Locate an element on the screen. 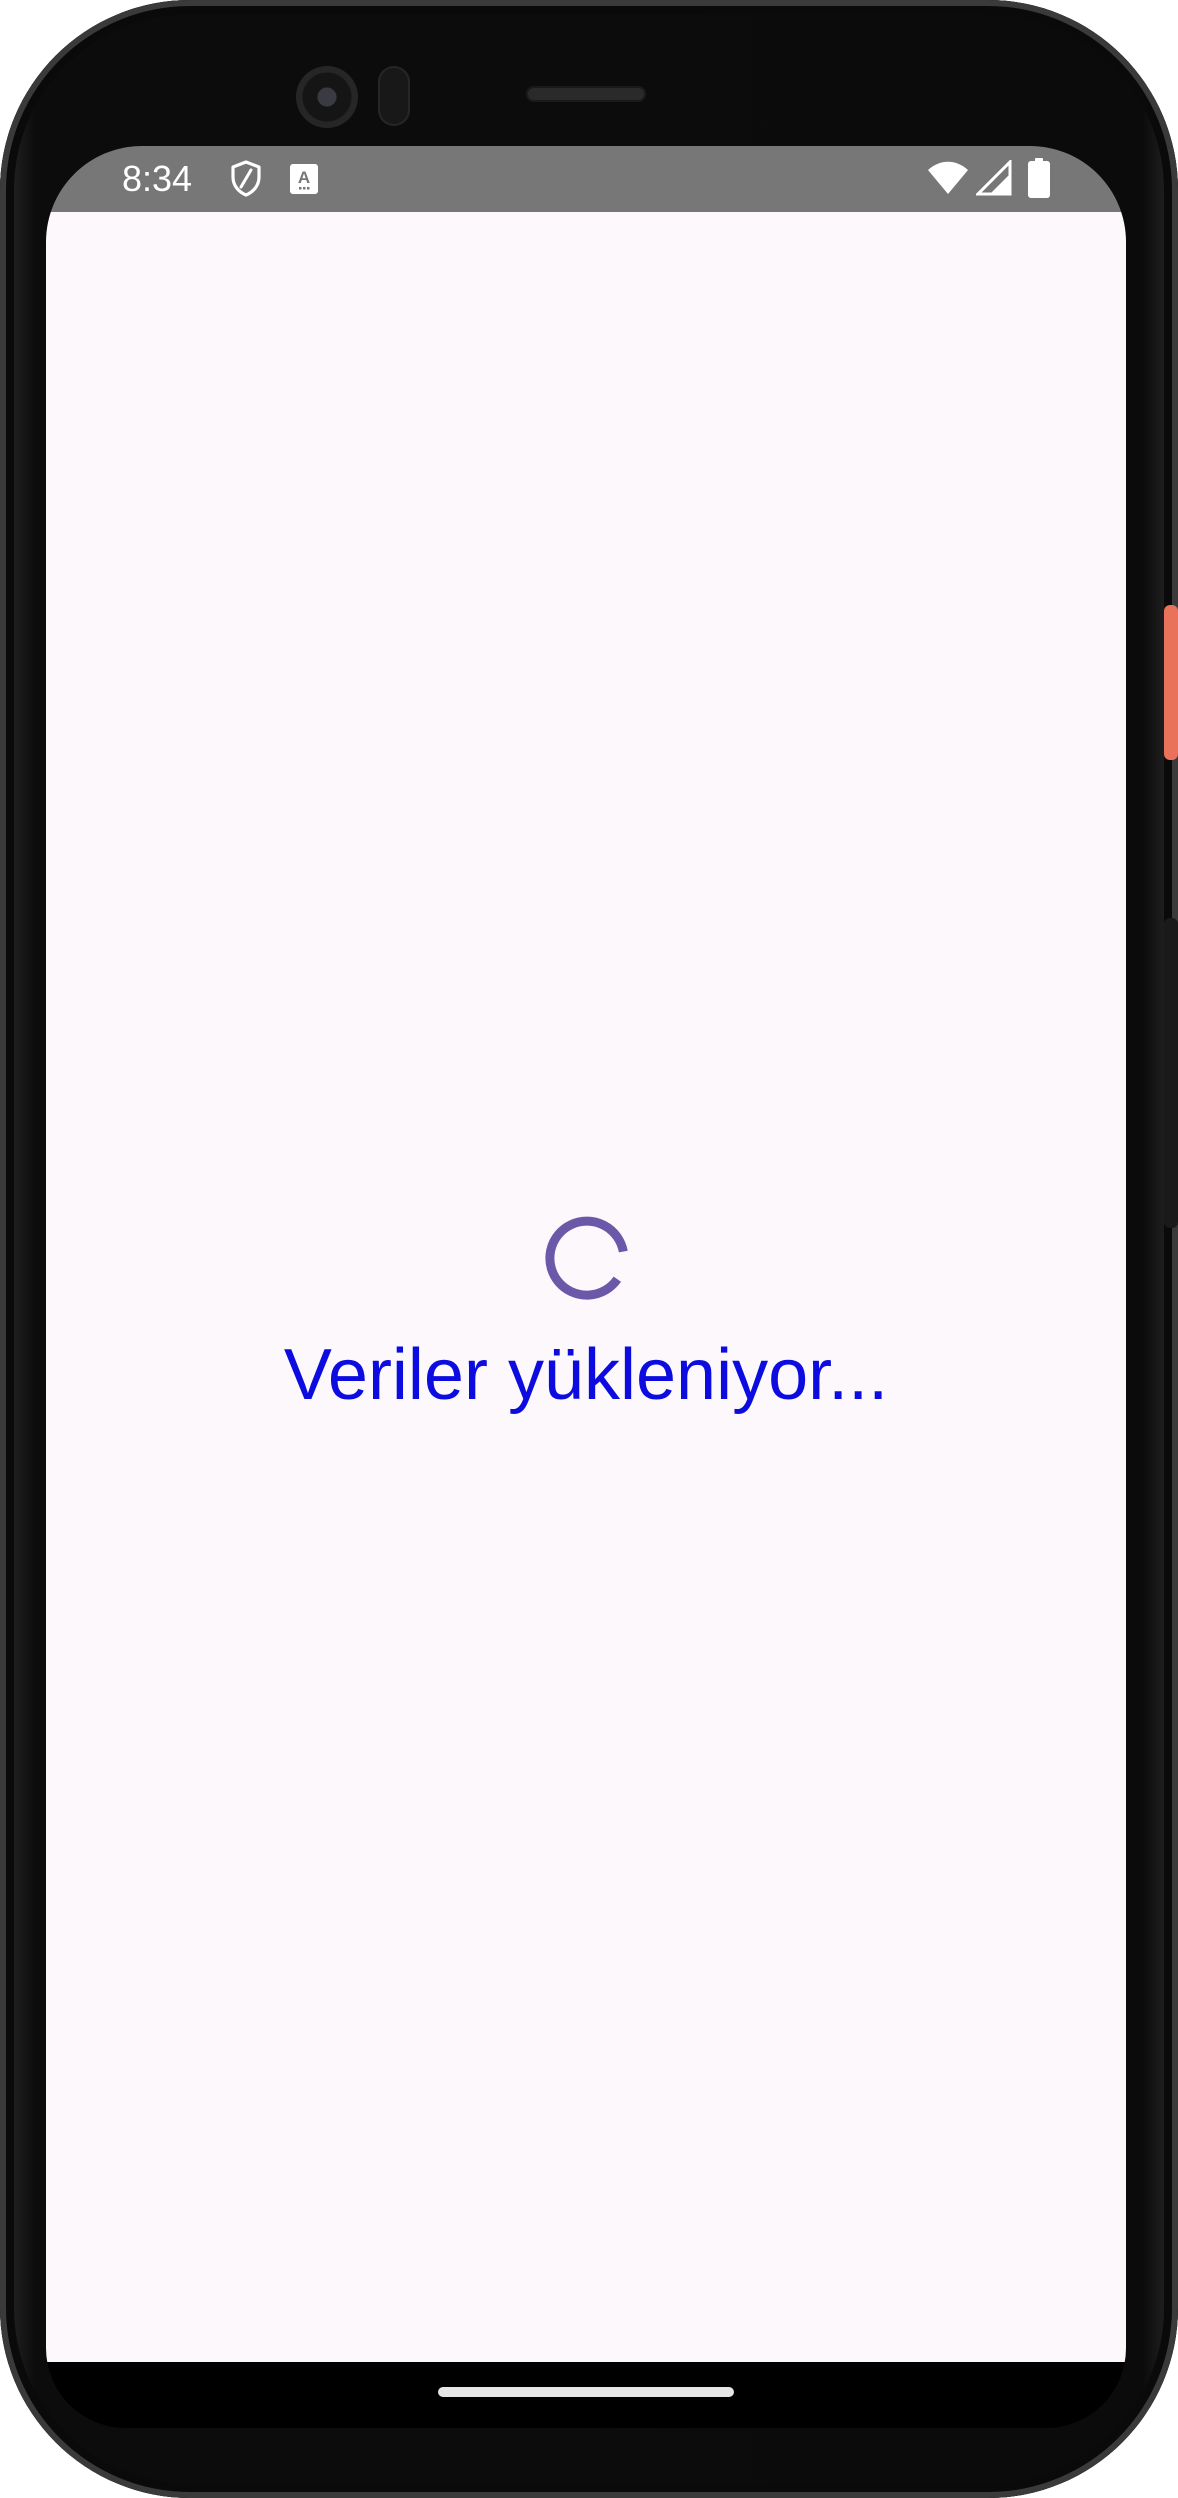 This screenshot has width=1178, height=2498. volume-button is located at coordinates (1171, 1073).